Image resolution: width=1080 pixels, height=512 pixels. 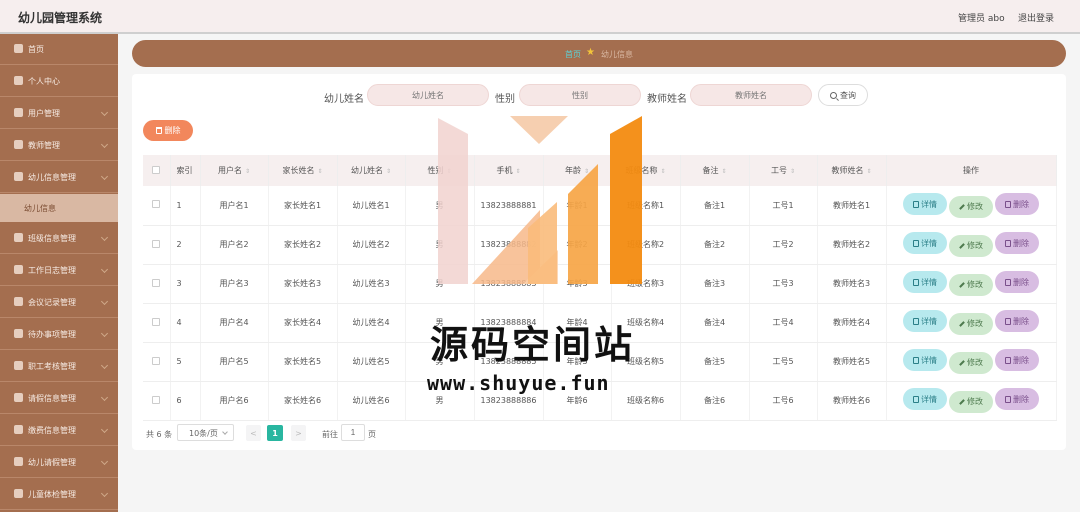 I want to click on table-cell: 教师姓名6, so click(x=852, y=401).